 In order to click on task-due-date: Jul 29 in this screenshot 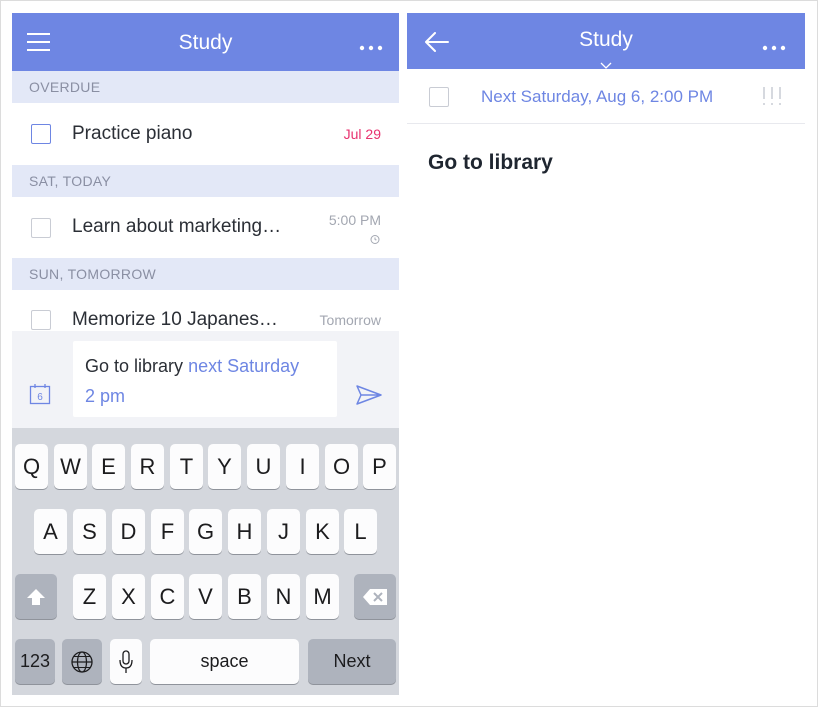, I will do `click(362, 134)`.